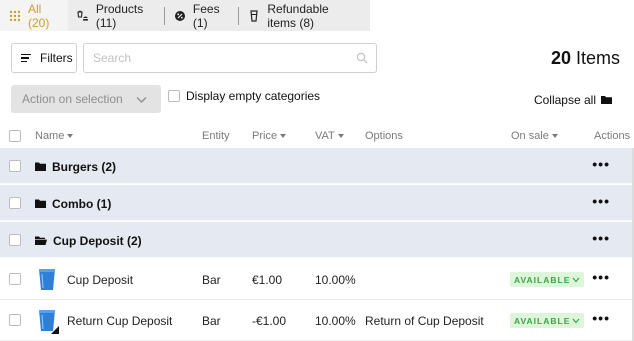 Image resolution: width=634 pixels, height=341 pixels. What do you see at coordinates (26, 58) in the screenshot?
I see `filter-lines-icon` at bounding box center [26, 58].